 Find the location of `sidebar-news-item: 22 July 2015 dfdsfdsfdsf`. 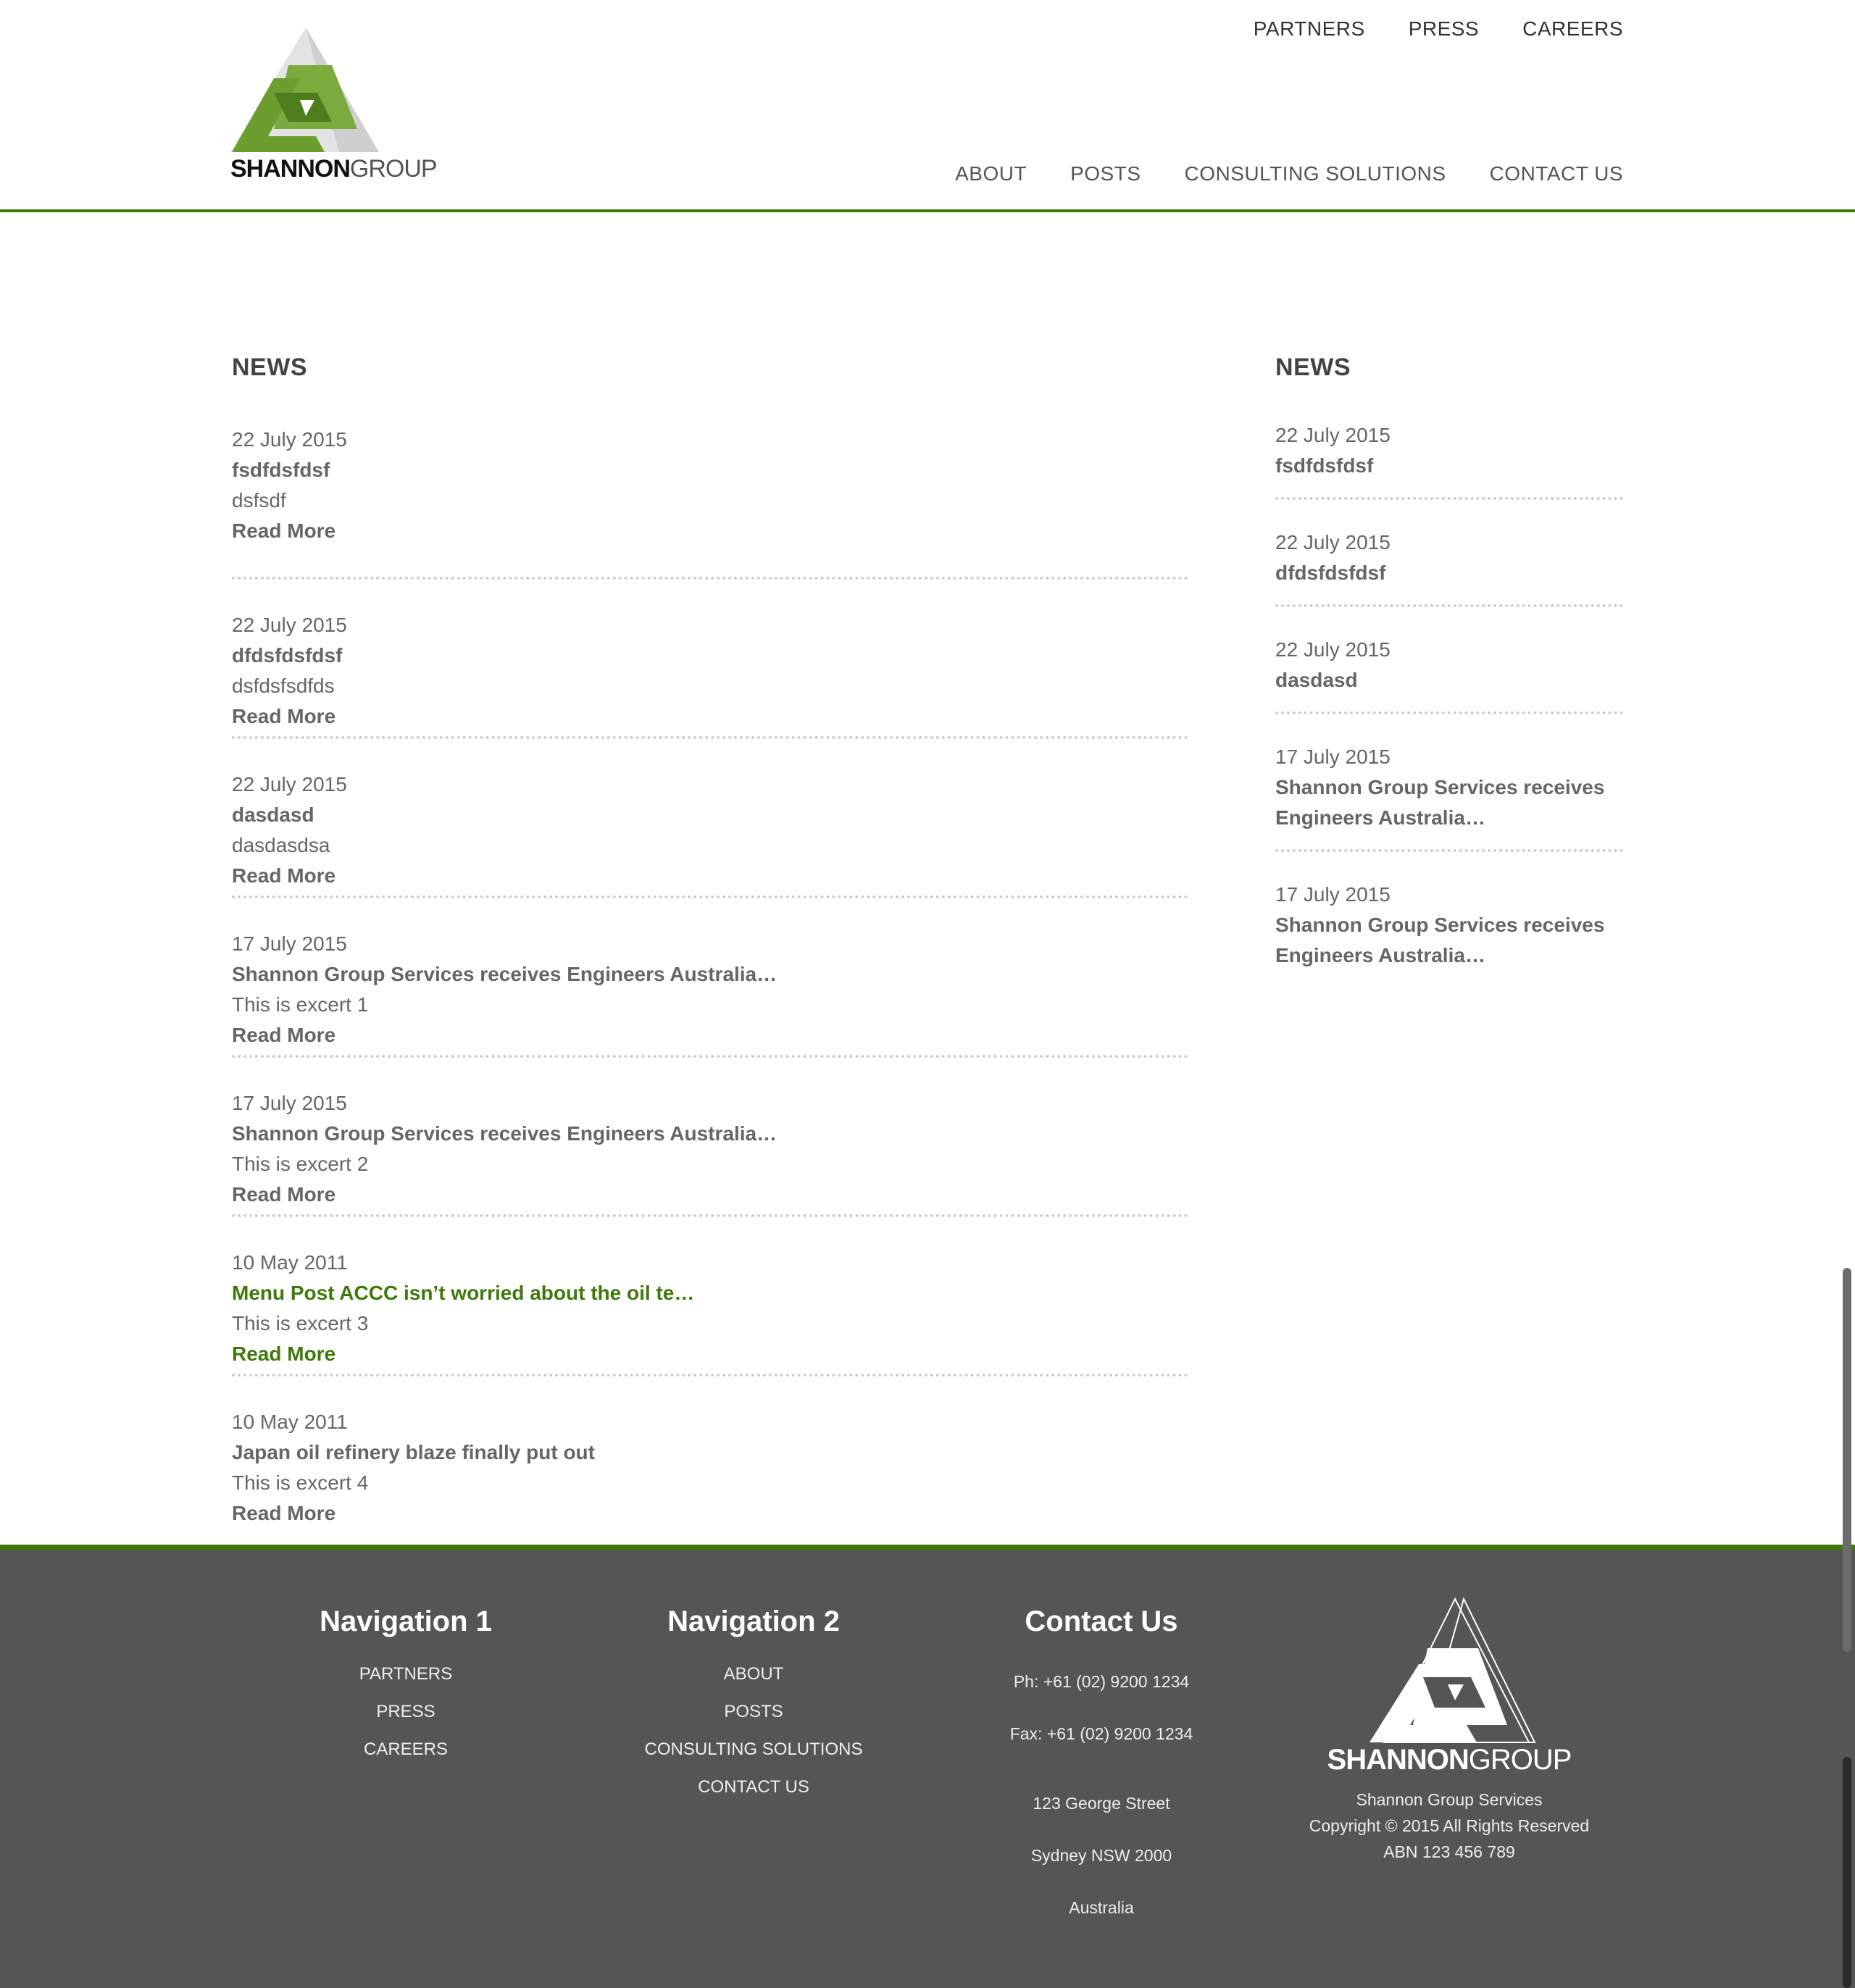

sidebar-news-item: 22 July 2015 dfdsfdsfdsf is located at coordinates (1449, 567).